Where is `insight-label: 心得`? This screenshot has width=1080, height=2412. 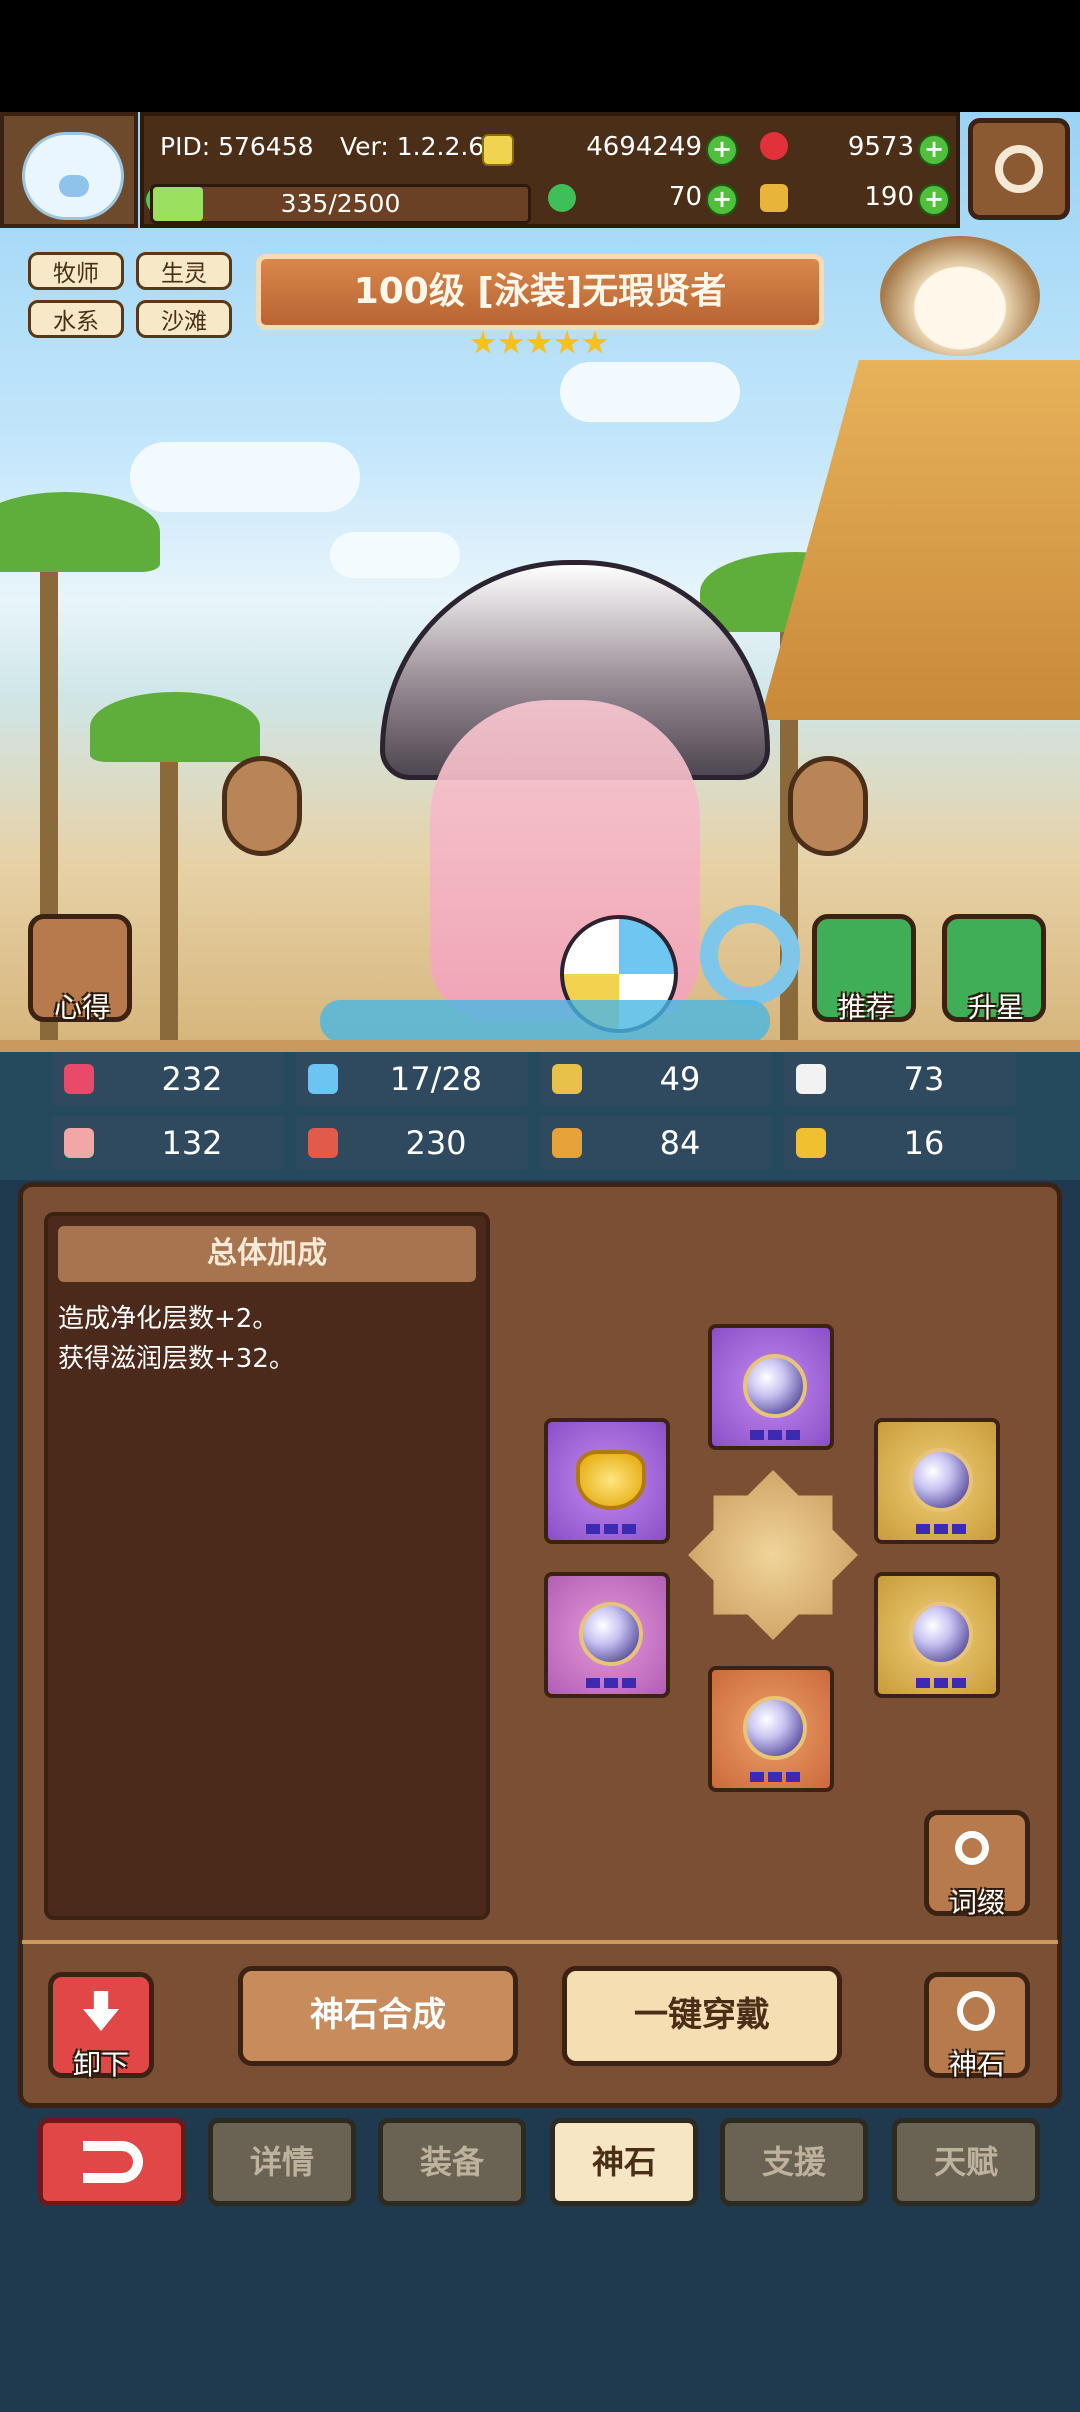 insight-label: 心得 is located at coordinates (81, 1007).